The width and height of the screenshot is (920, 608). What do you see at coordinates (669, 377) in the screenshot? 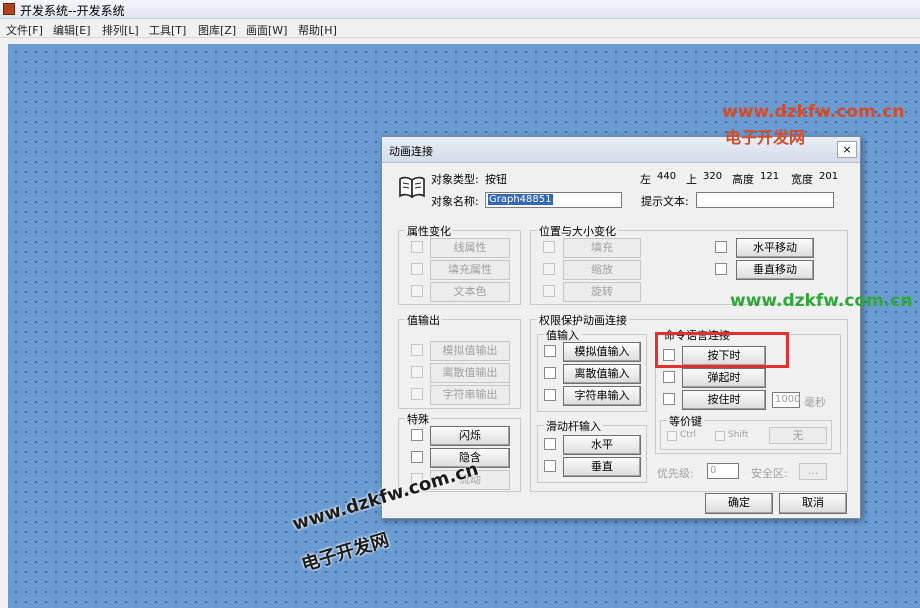
I see `on-release-checkbox` at bounding box center [669, 377].